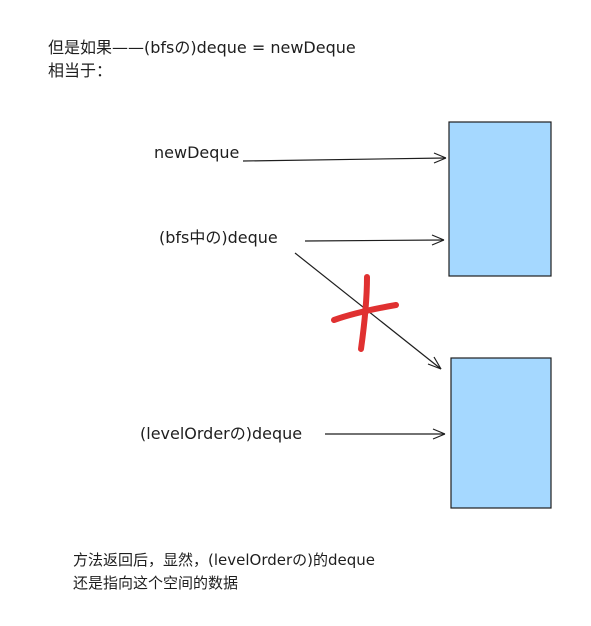  I want to click on footer-line-2: 还是指向这个空间的数据, so click(156, 583).